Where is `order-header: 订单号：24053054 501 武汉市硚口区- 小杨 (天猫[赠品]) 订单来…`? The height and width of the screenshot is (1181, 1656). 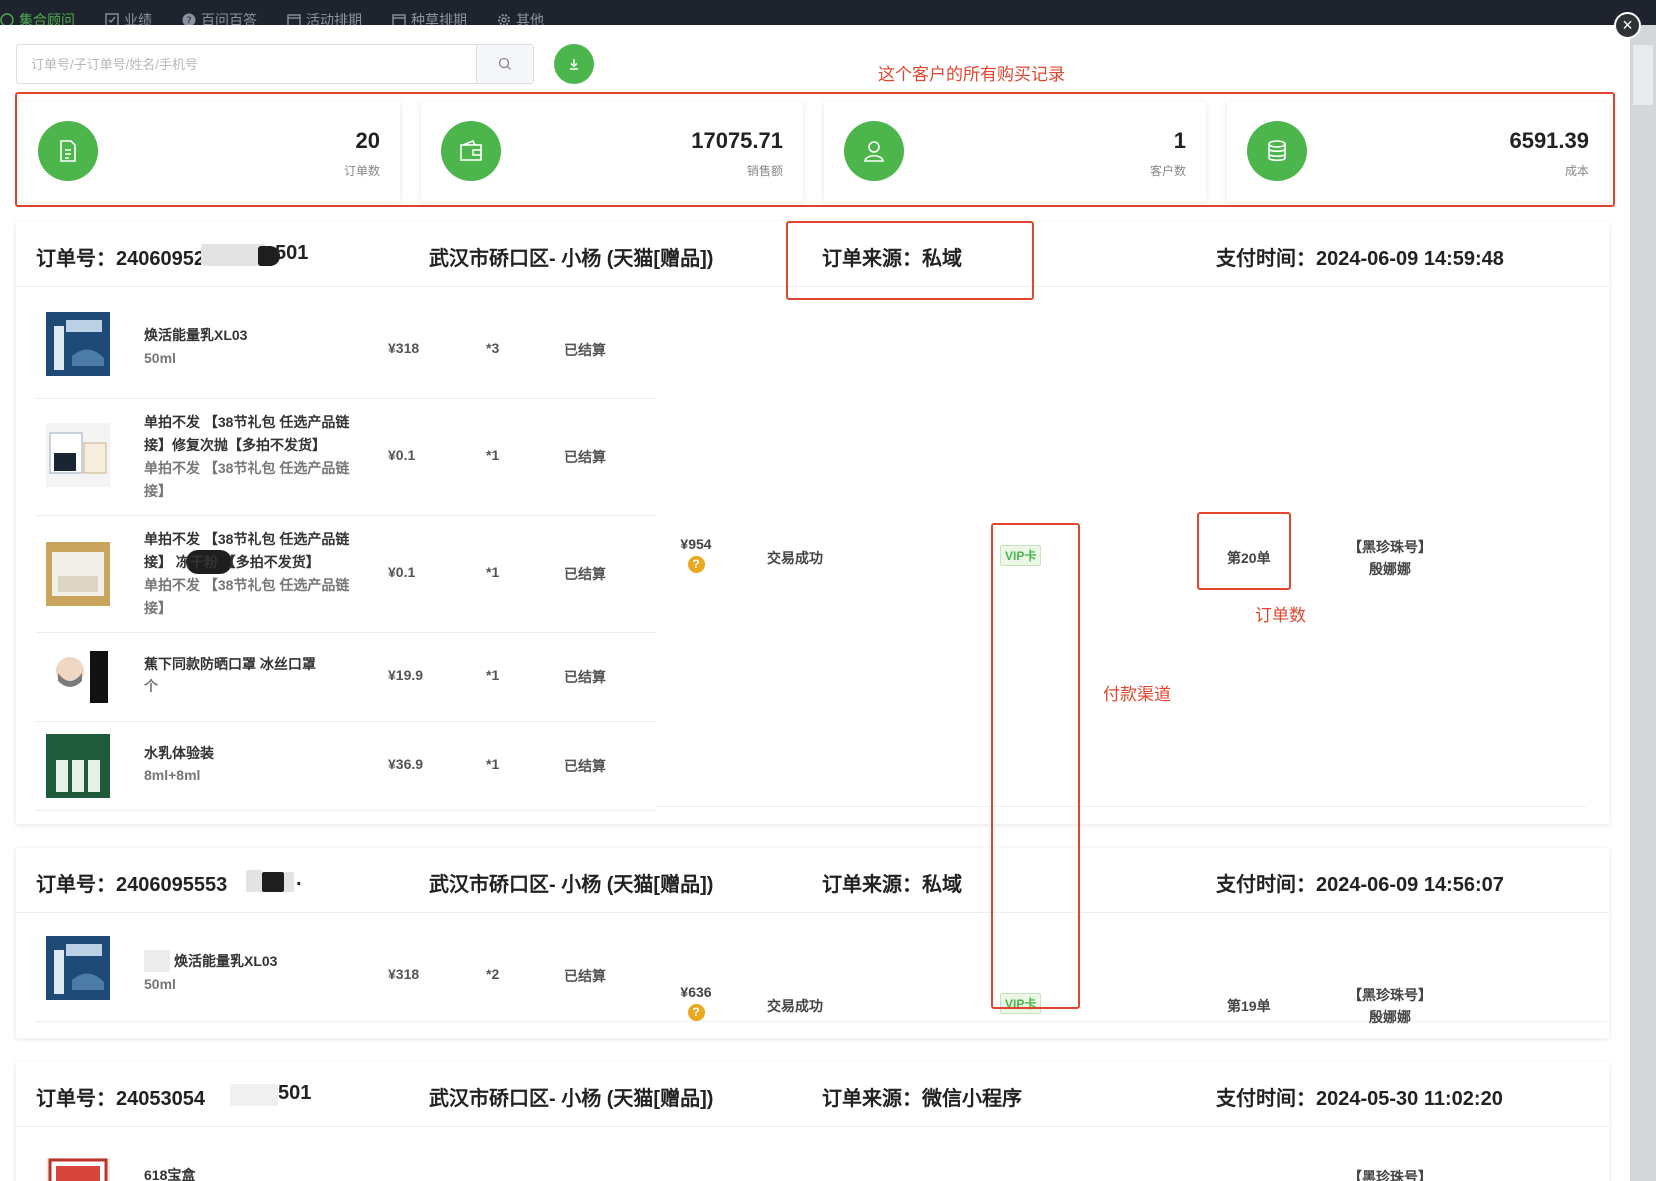
order-header: 订单号：24053054 501 武汉市硚口区- 小杨 (天猫[赠品]) 订单来… is located at coordinates (812, 1094).